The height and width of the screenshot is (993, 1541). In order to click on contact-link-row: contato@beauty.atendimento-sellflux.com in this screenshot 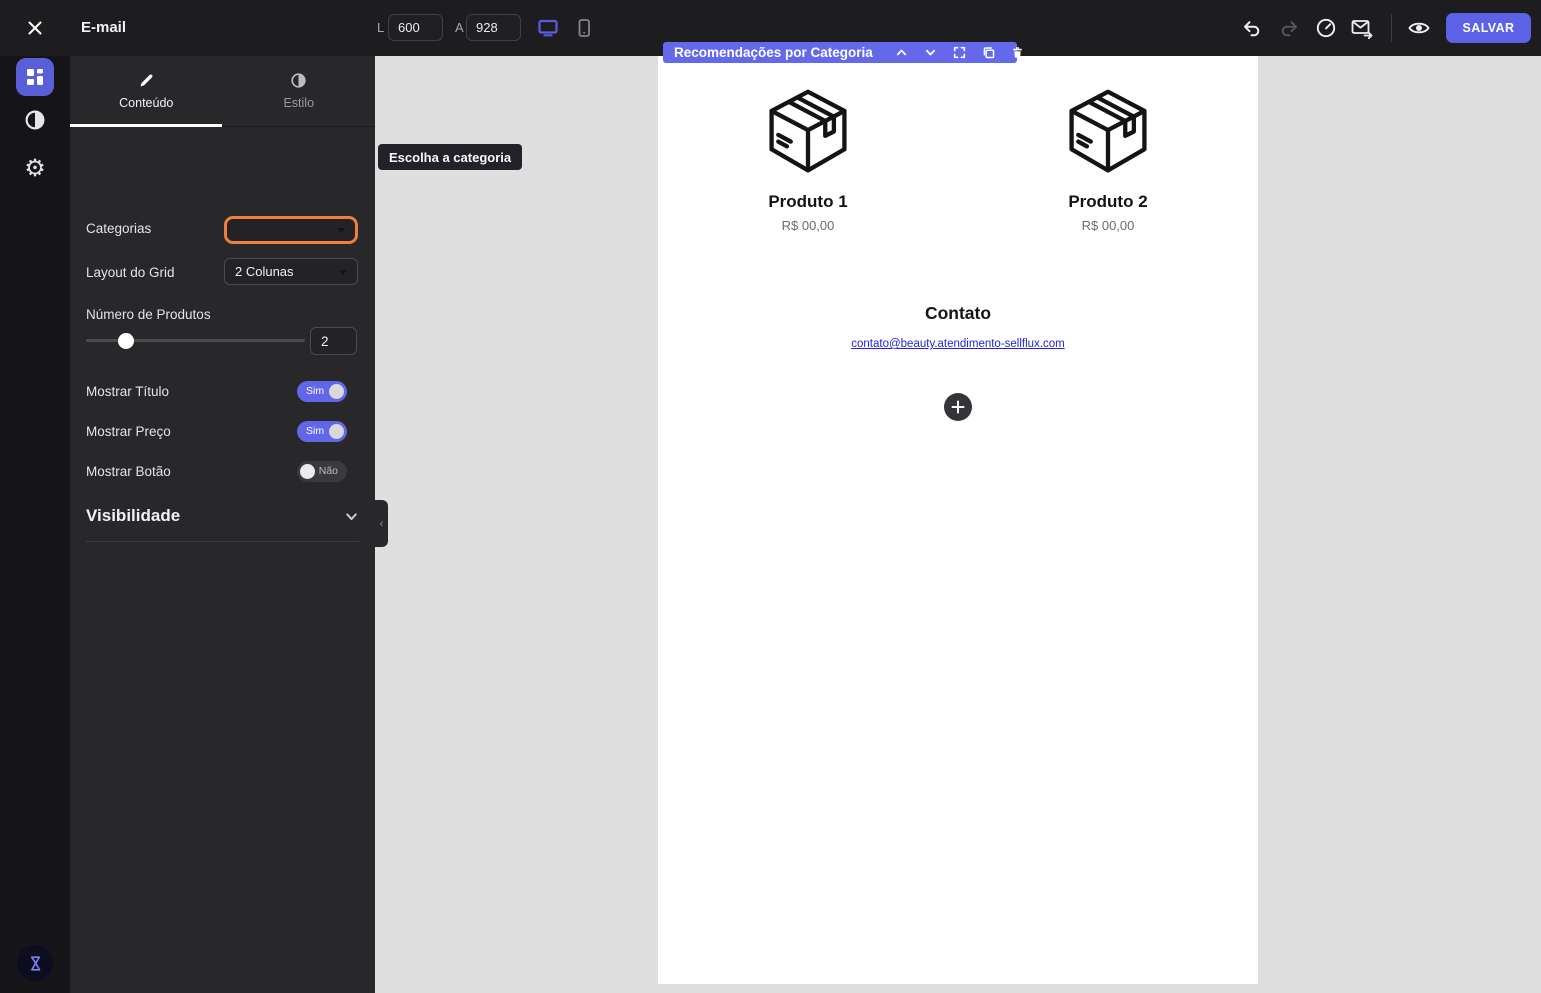, I will do `click(958, 343)`.